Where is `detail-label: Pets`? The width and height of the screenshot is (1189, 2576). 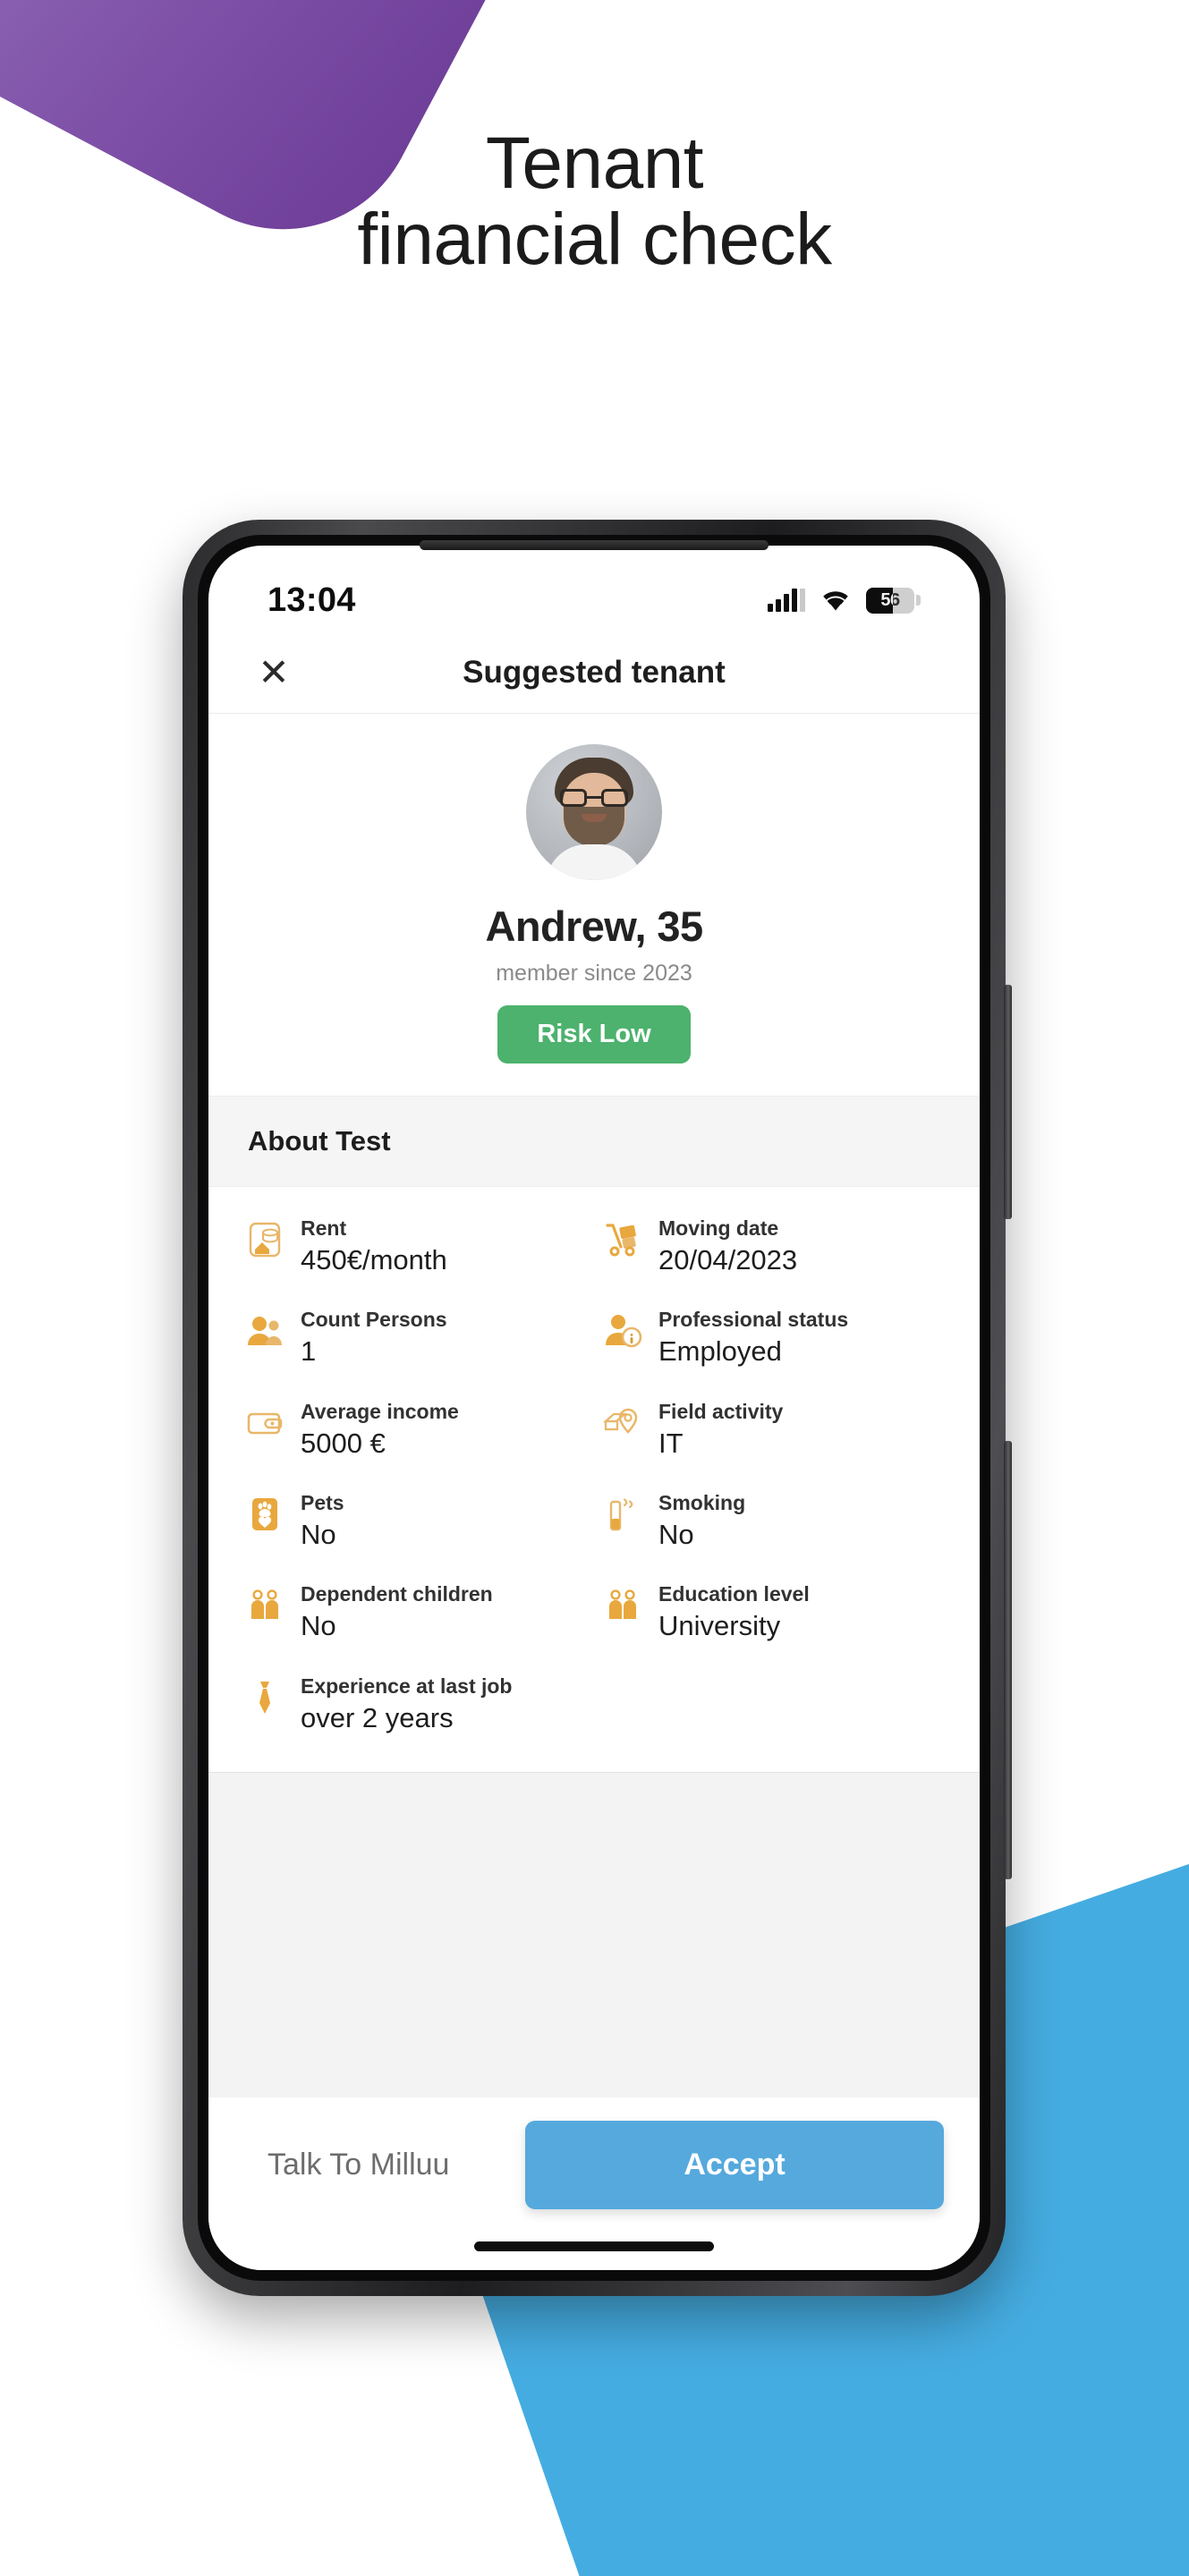
detail-label: Pets is located at coordinates (322, 1503).